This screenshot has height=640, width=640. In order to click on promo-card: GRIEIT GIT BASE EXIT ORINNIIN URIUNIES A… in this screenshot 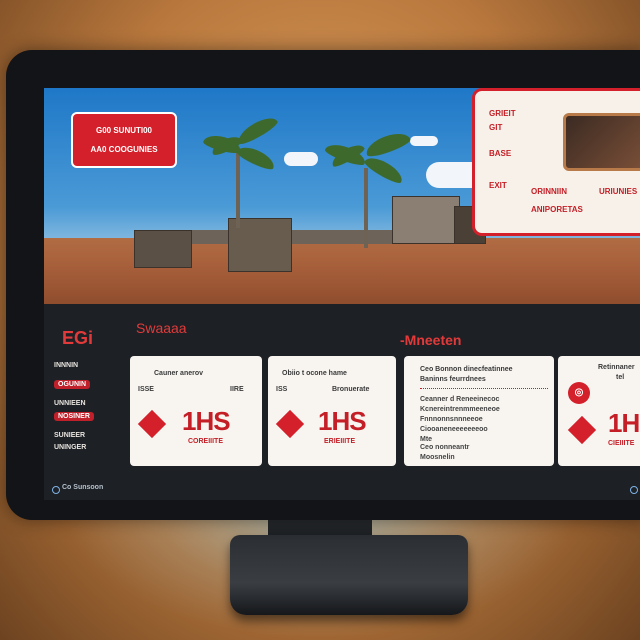, I will do `click(556, 162)`.